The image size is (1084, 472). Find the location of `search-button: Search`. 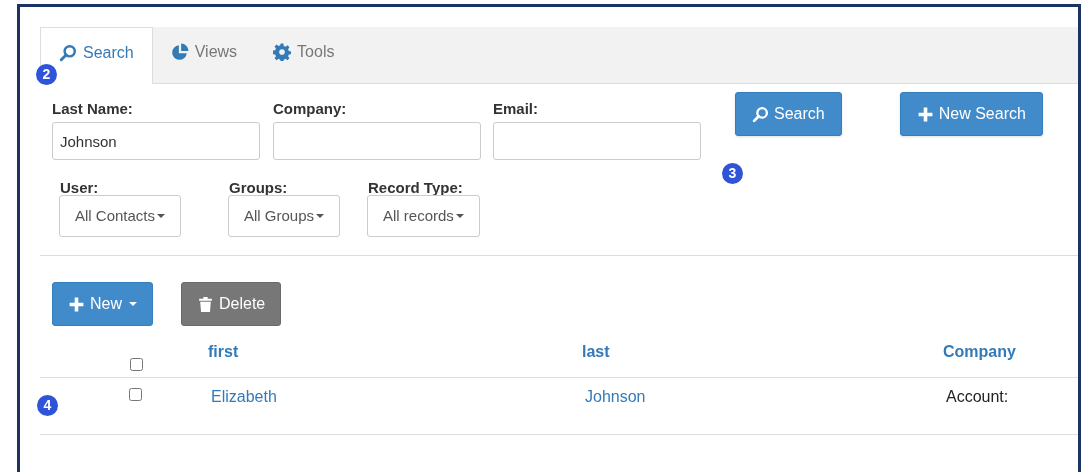

search-button: Search is located at coordinates (788, 114).